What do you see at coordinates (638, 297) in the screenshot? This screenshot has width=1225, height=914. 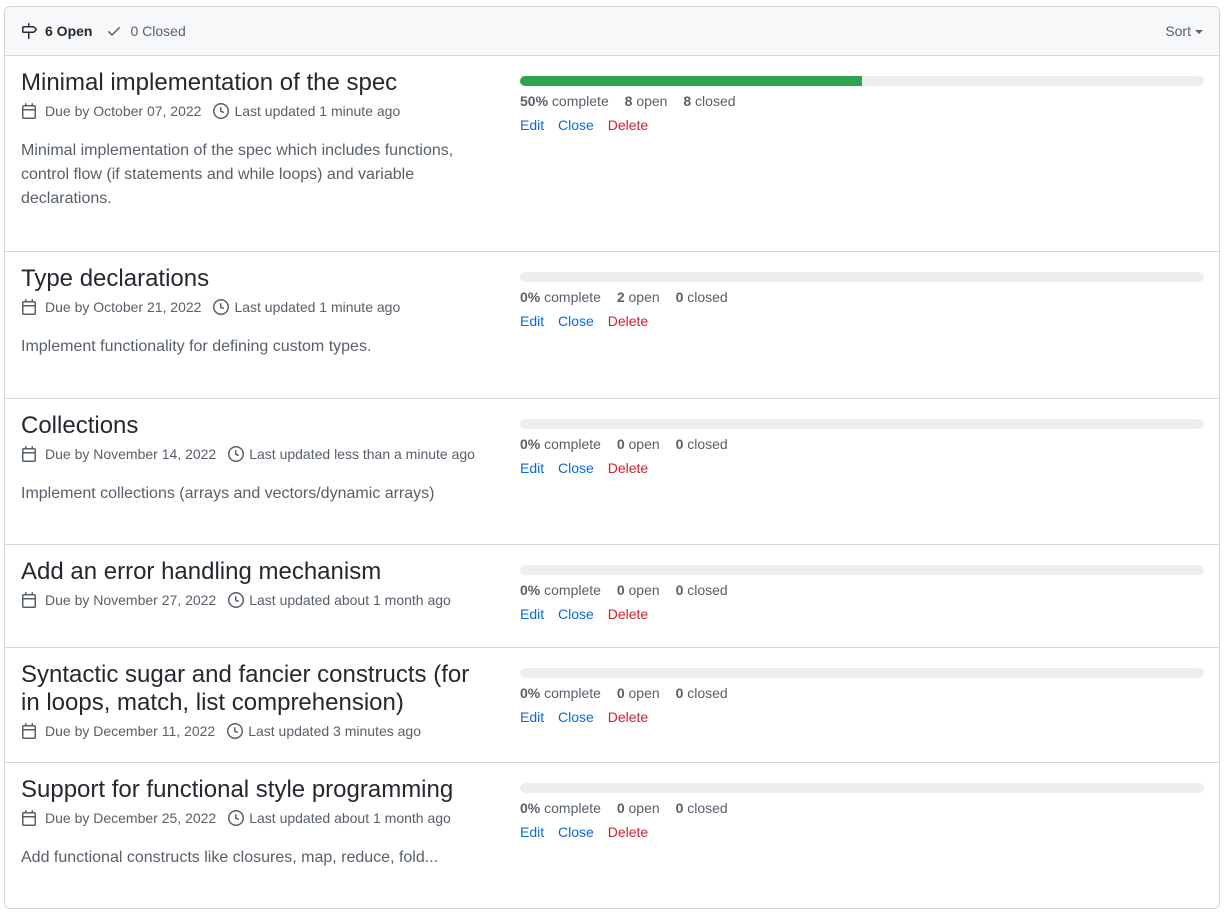 I see `open-issues-count: 2 open` at bounding box center [638, 297].